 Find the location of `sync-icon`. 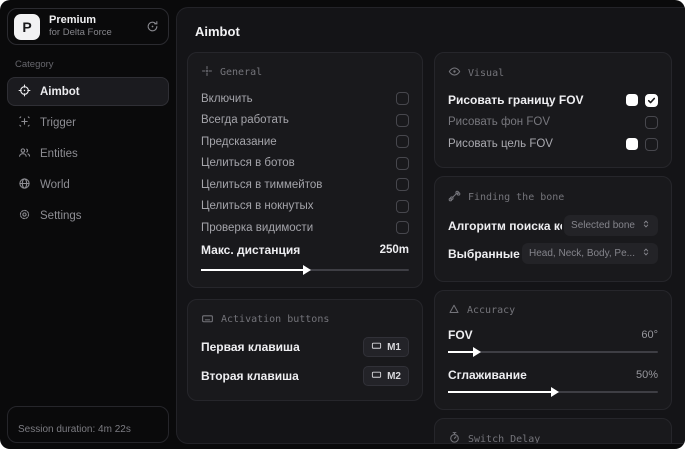

sync-icon is located at coordinates (152, 26).